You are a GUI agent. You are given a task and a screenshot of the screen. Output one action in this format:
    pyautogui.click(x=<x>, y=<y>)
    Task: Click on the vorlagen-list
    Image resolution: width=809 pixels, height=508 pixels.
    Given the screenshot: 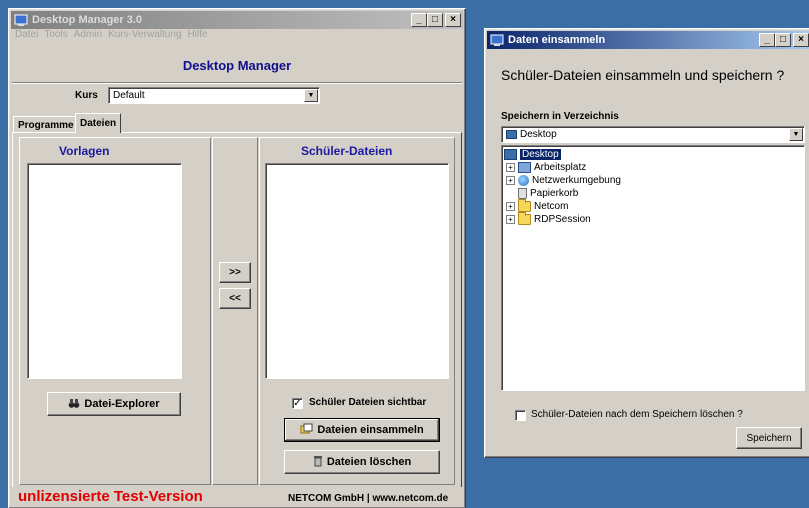 What is the action you would take?
    pyautogui.click(x=104, y=271)
    